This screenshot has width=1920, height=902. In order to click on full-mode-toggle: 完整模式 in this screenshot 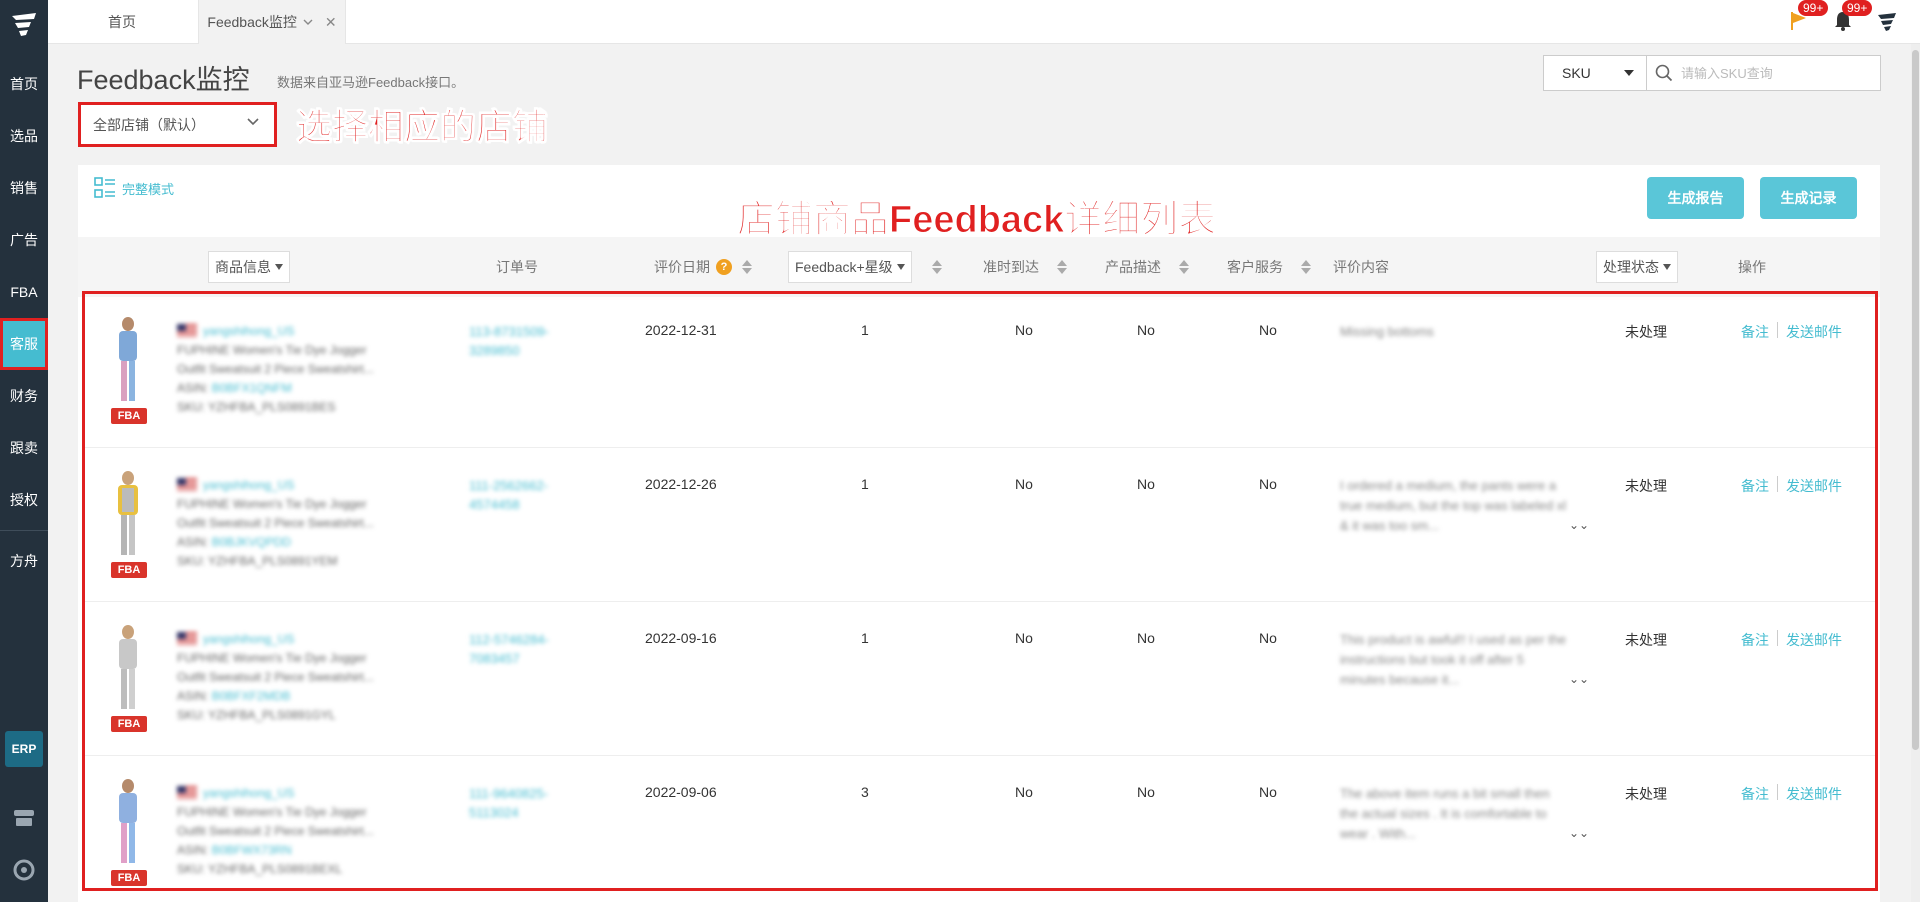, I will do `click(134, 188)`.